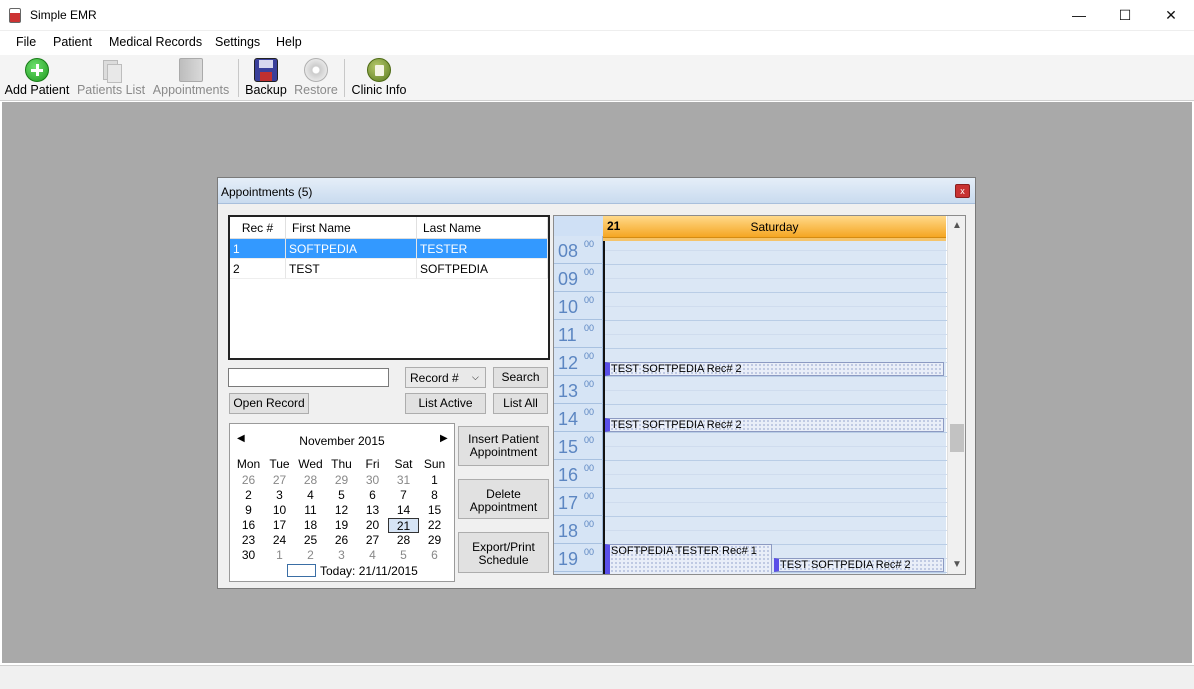 The height and width of the screenshot is (689, 1194). Describe the element at coordinates (568, 419) in the screenshot. I see `hour-label: 14` at that location.